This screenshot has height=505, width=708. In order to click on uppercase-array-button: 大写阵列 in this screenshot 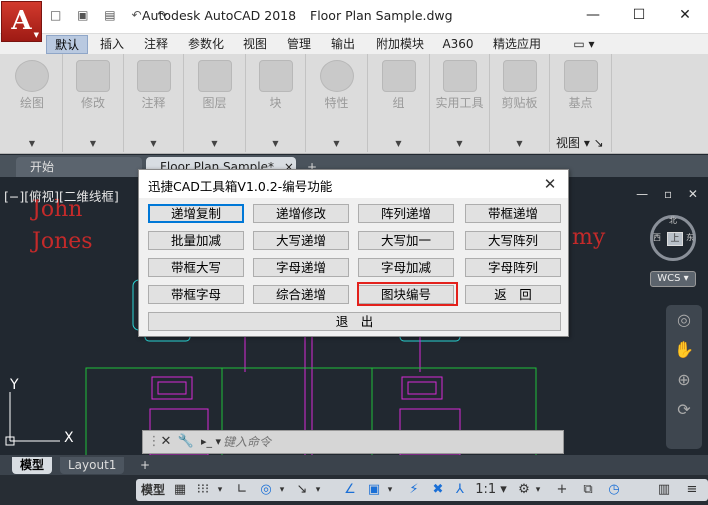, I will do `click(513, 240)`.